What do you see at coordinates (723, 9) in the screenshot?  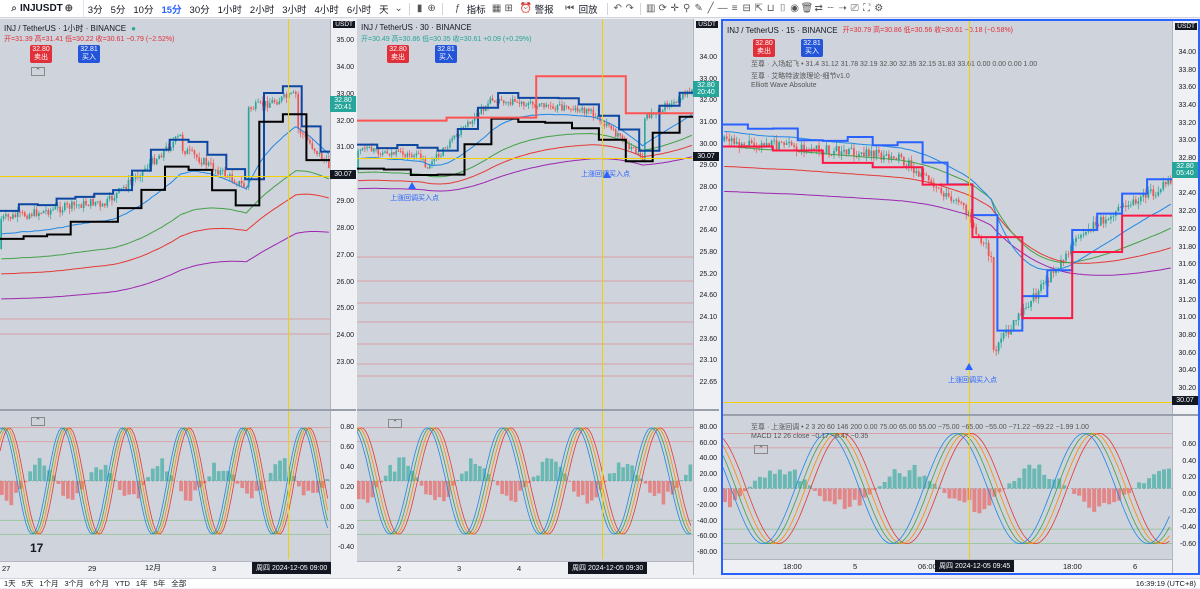 I see `hline-tool-icon: ―` at bounding box center [723, 9].